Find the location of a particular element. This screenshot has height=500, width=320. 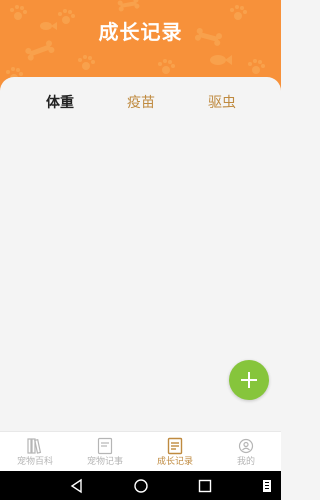

record-icon is located at coordinates (175, 446).